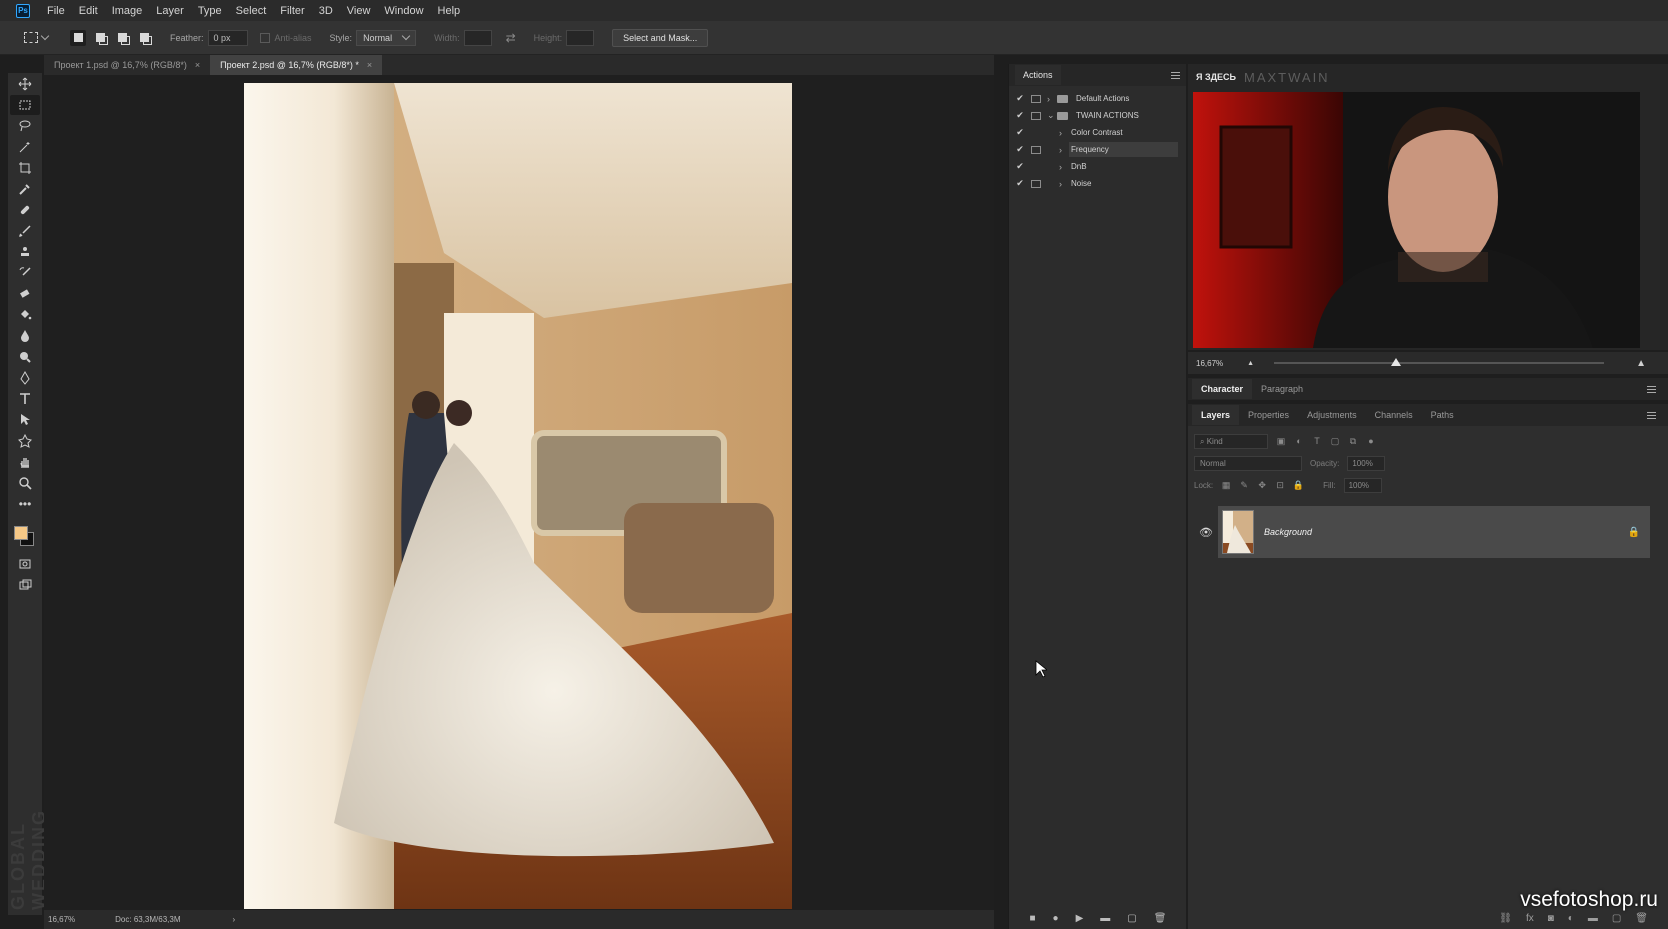 This screenshot has width=1668, height=929. Describe the element at coordinates (25, 189) in the screenshot. I see `eyedropper-tool` at that location.